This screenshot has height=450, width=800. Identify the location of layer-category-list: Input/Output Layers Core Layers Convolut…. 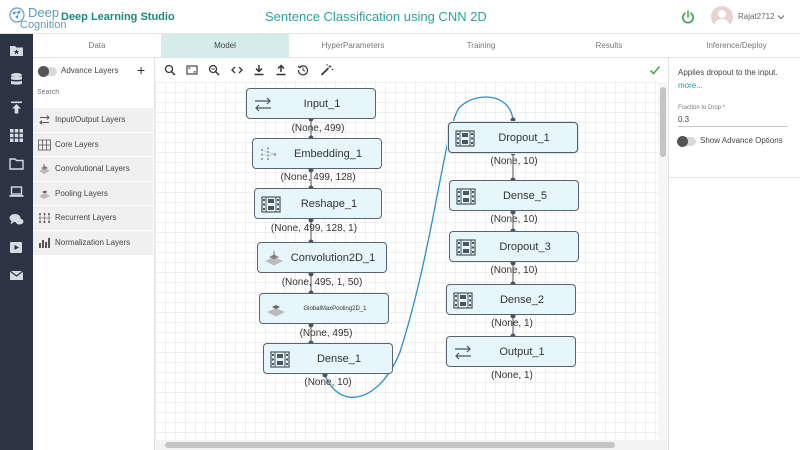
(93, 182).